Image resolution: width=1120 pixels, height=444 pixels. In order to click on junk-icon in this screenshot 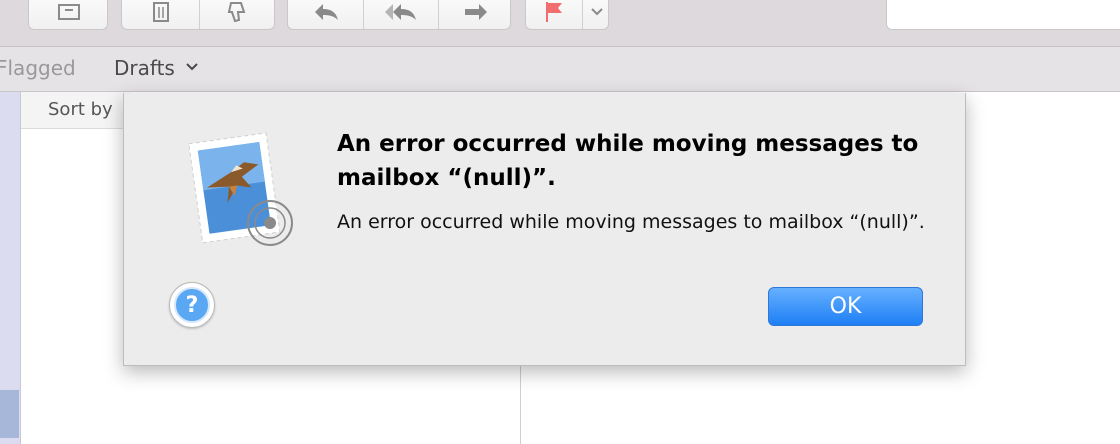, I will do `click(238, 14)`.